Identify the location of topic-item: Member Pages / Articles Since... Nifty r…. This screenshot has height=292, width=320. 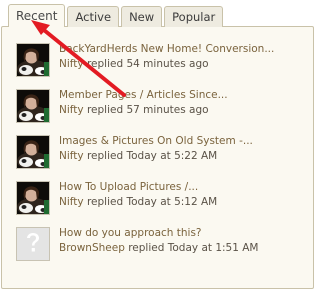
(162, 112).